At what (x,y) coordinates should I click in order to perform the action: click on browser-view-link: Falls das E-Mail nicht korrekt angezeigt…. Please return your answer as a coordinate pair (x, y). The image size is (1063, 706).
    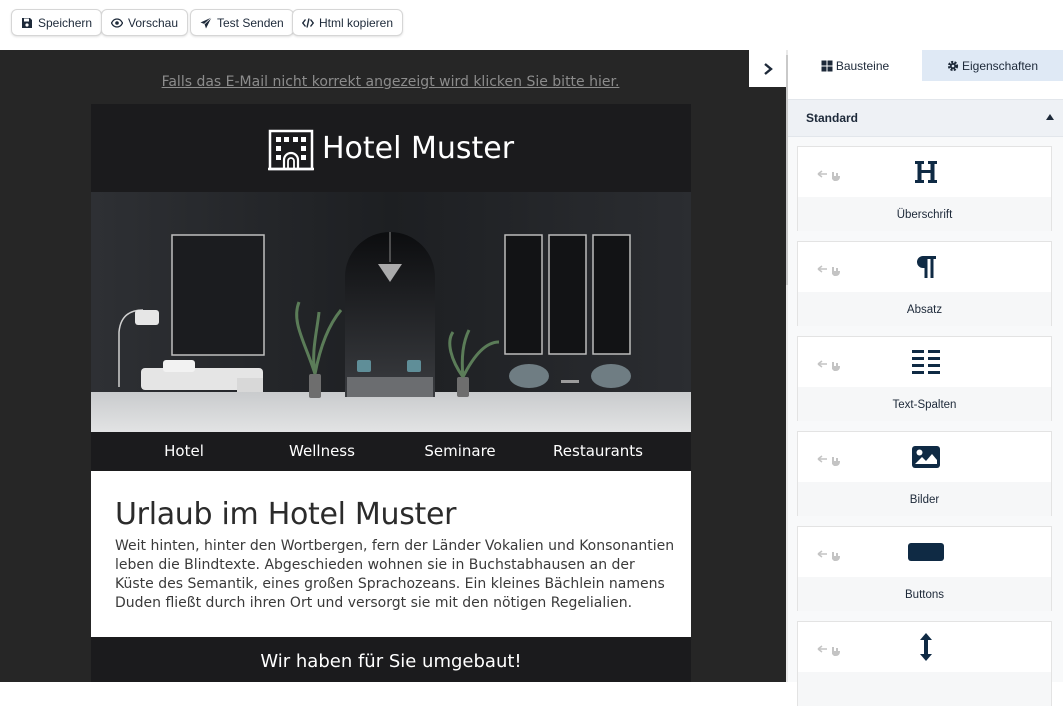
    Looking at the image, I should click on (390, 82).